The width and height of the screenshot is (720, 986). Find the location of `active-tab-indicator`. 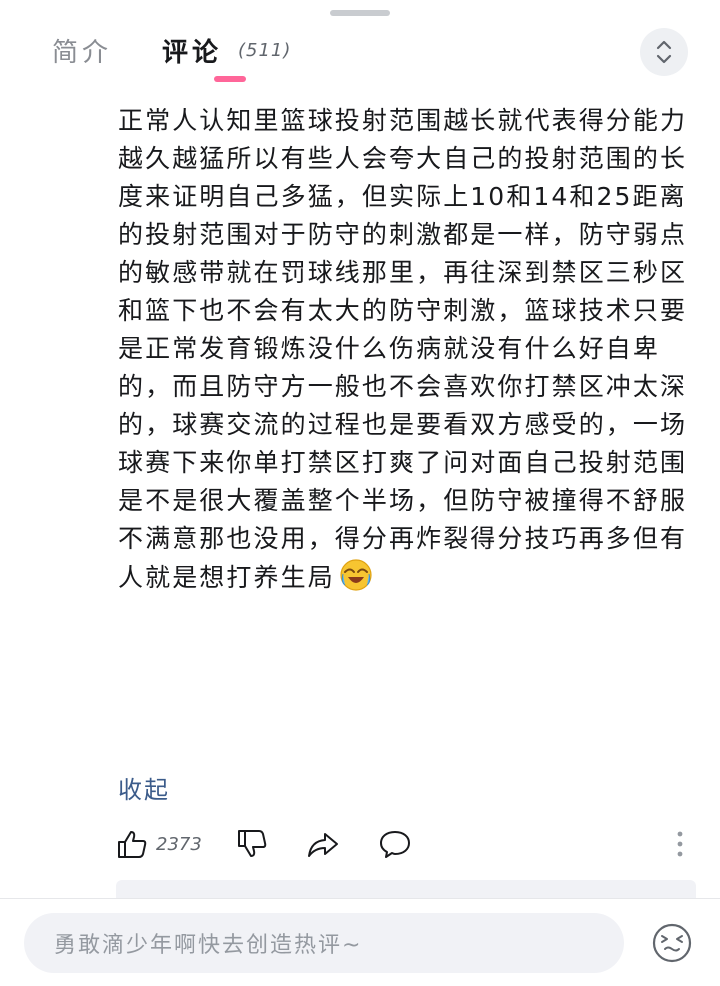

active-tab-indicator is located at coordinates (230, 79).